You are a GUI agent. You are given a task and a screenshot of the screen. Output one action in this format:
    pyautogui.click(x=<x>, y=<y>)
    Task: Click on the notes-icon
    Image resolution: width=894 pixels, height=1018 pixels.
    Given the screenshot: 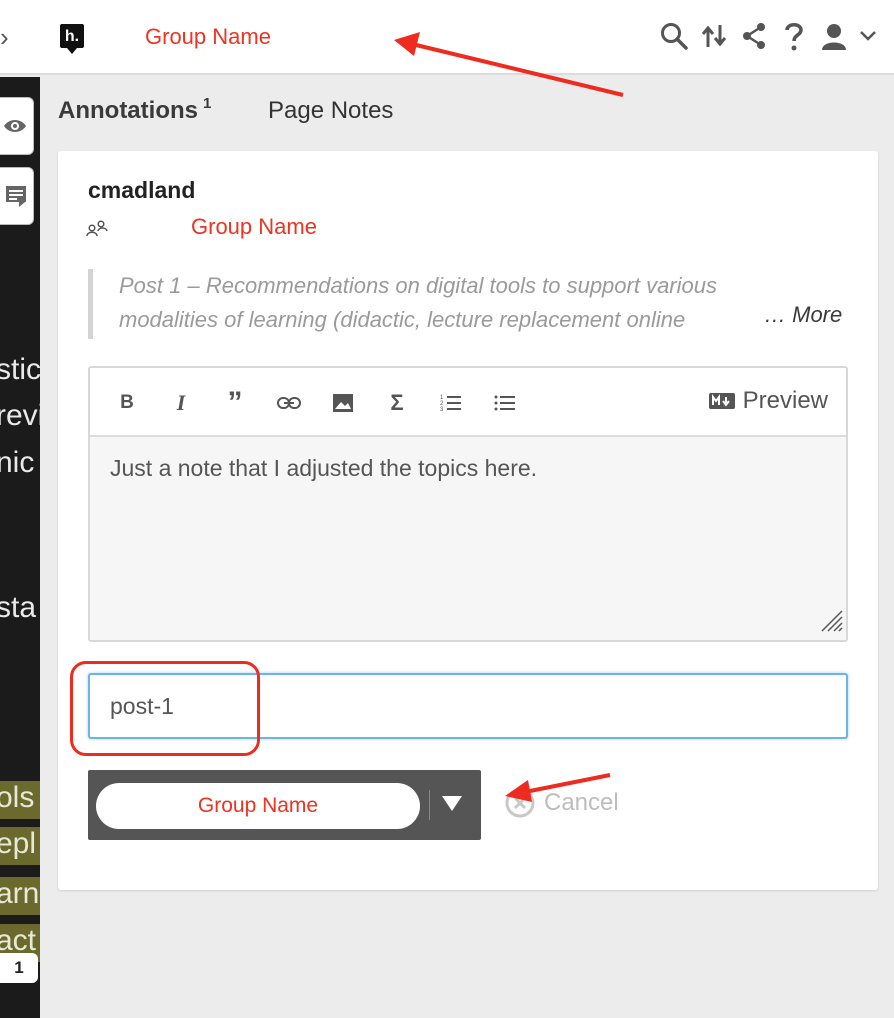 What is the action you would take?
    pyautogui.click(x=16, y=196)
    